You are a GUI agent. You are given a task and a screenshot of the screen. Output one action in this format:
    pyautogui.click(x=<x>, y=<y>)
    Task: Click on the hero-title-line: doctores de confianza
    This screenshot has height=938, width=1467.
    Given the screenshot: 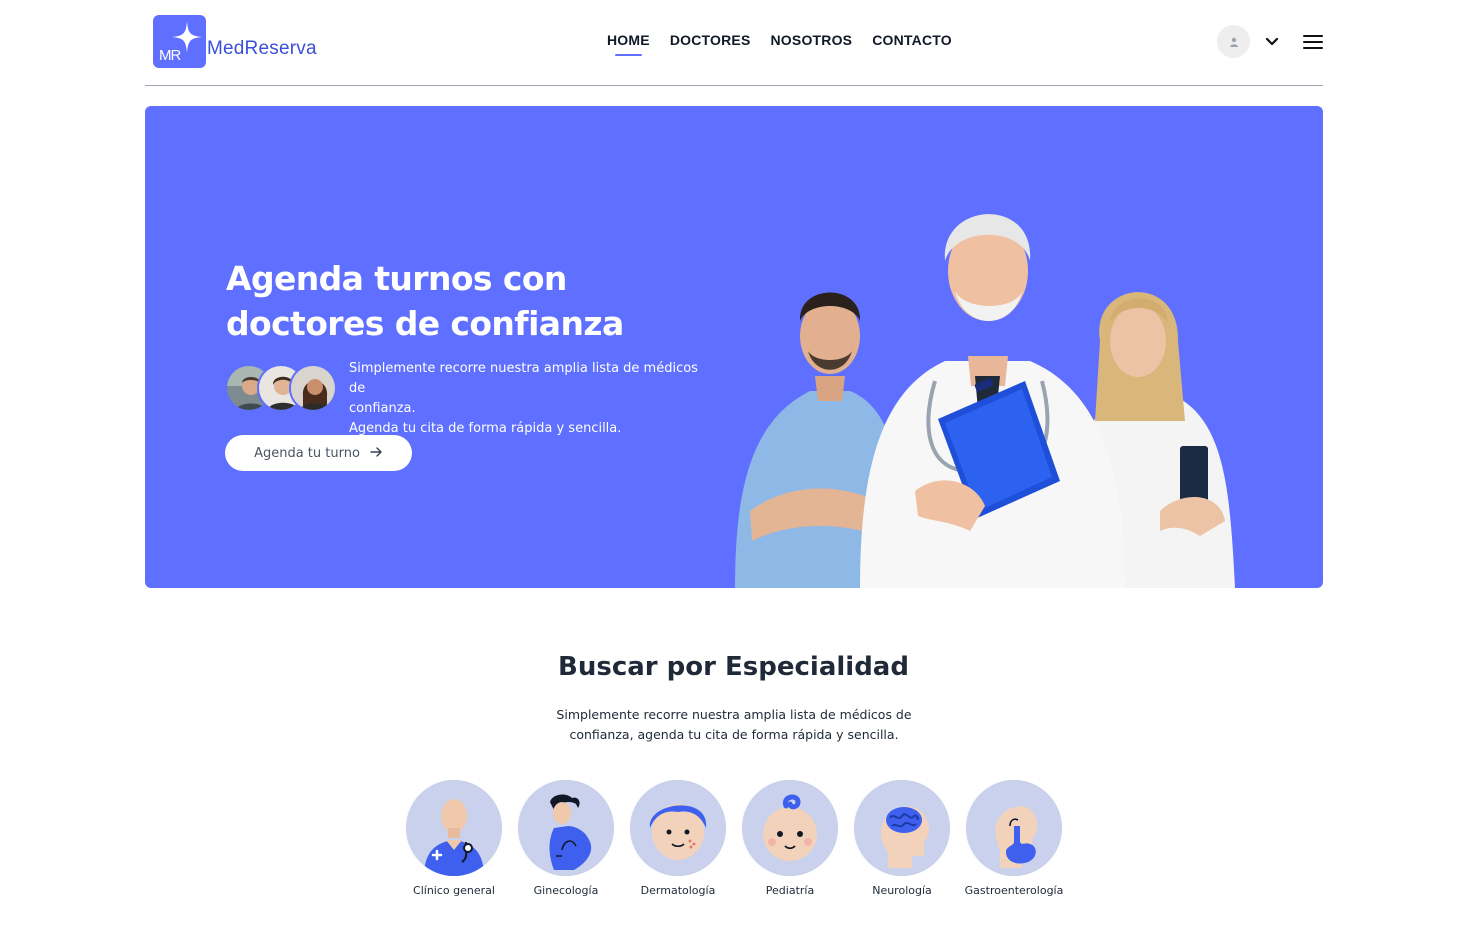 What is the action you would take?
    pyautogui.click(x=425, y=323)
    